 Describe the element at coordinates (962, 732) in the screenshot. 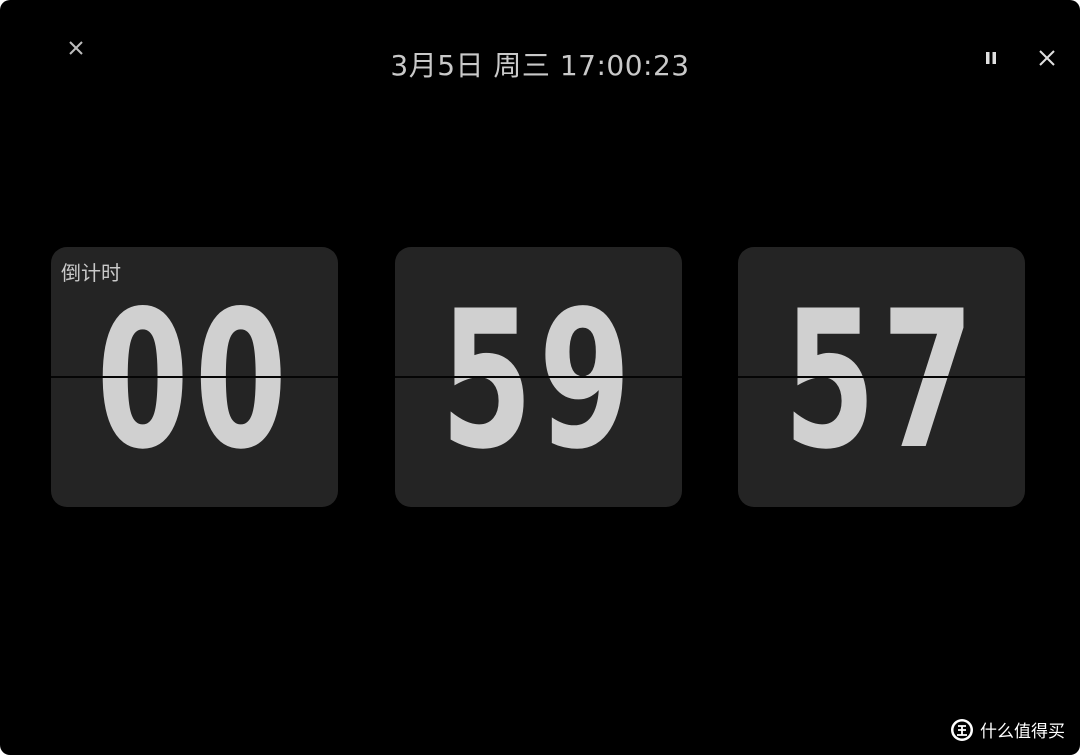

I see `zhi-logo-icon` at that location.